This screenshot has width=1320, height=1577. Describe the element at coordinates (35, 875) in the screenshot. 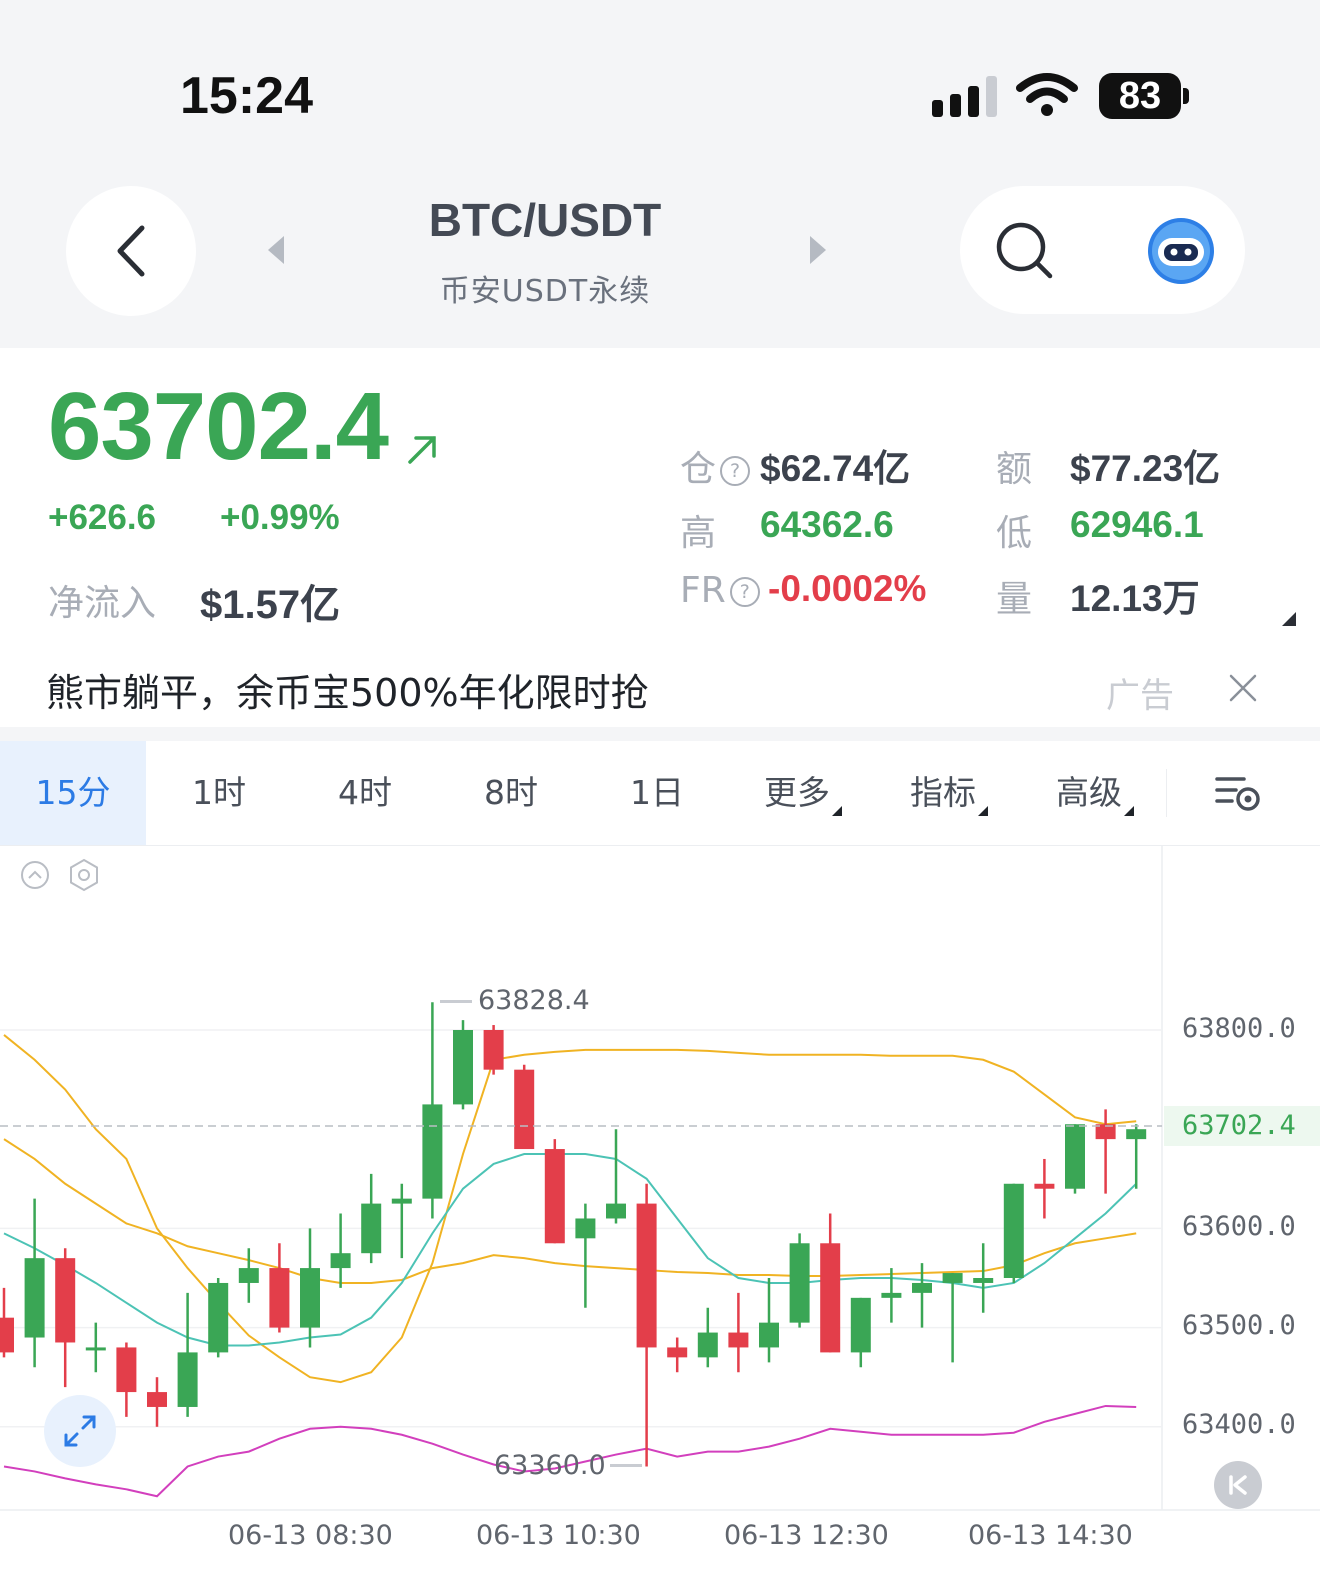

I see `collapse-indicator-icon` at that location.